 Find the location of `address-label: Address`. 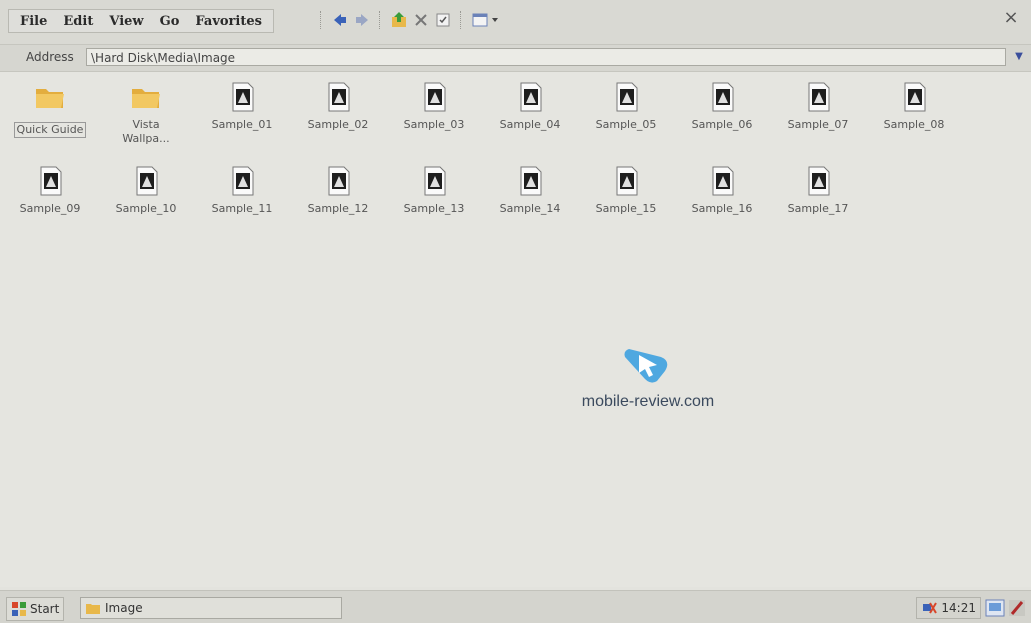

address-label: Address is located at coordinates (50, 57).